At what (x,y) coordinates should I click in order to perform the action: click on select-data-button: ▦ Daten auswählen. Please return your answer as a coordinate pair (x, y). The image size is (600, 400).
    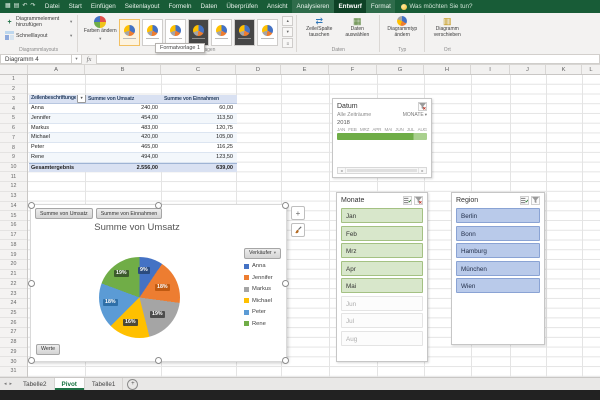
    Looking at the image, I should click on (357, 27).